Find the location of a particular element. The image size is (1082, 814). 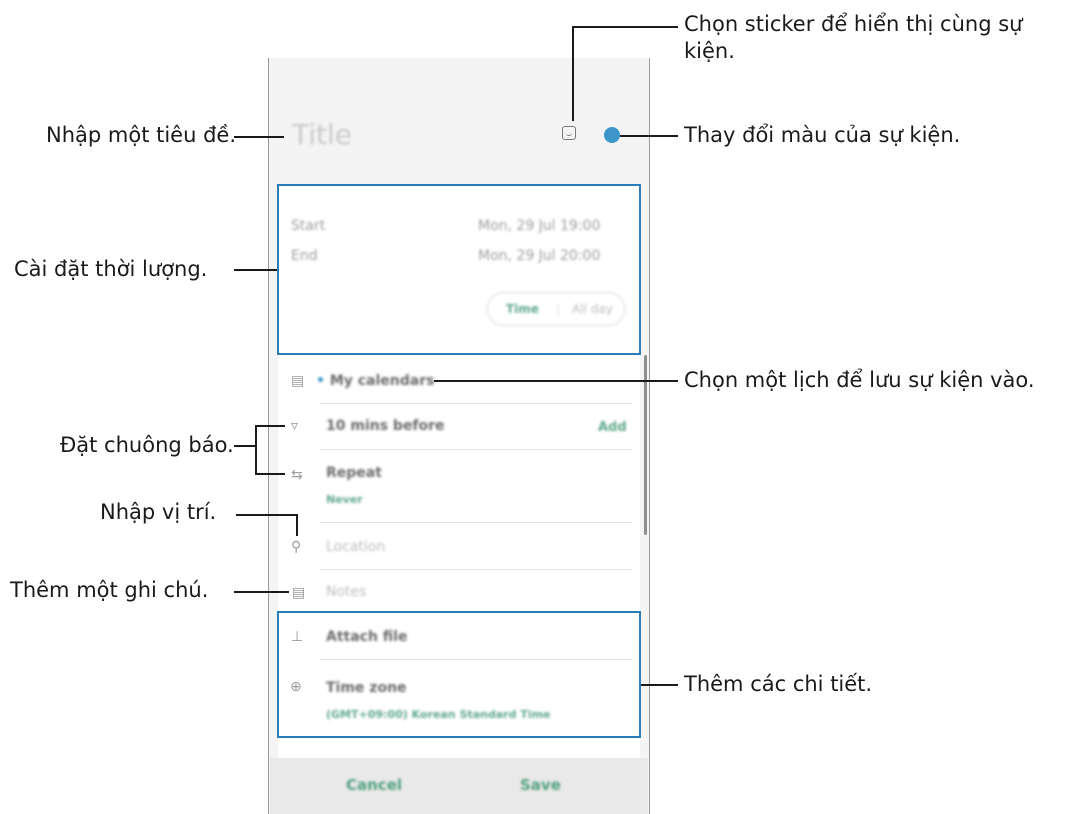

calendar-select: • My calendars is located at coordinates (375, 381).